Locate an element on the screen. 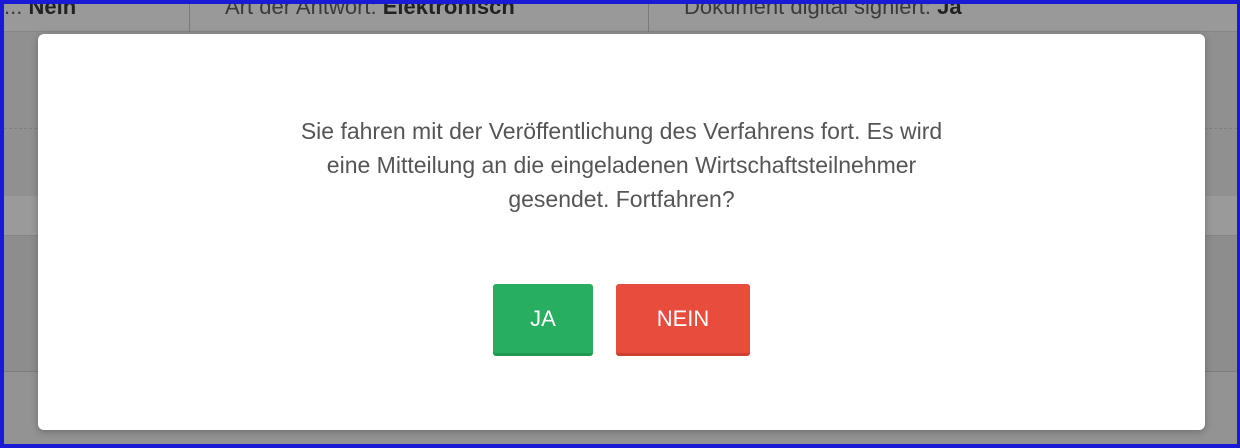 The width and height of the screenshot is (1240, 448). background-info-cell: Dokument digital signiert: Ja is located at coordinates (940, 16).